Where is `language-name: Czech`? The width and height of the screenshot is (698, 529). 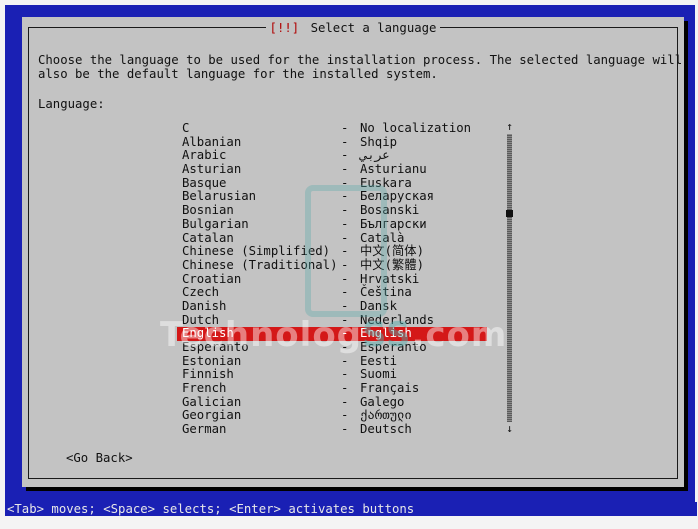 language-name: Czech is located at coordinates (201, 292).